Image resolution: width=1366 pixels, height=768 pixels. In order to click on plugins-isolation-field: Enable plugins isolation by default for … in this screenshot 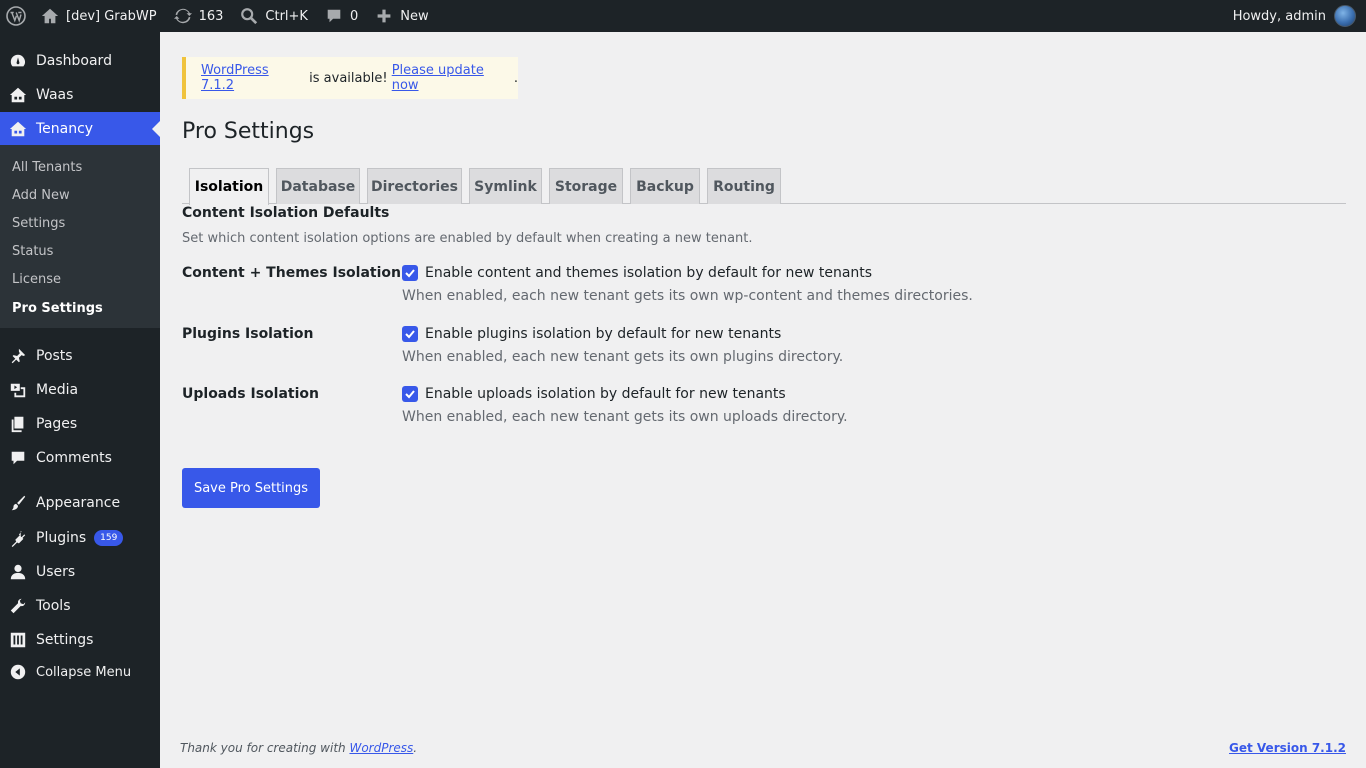, I will do `click(622, 345)`.